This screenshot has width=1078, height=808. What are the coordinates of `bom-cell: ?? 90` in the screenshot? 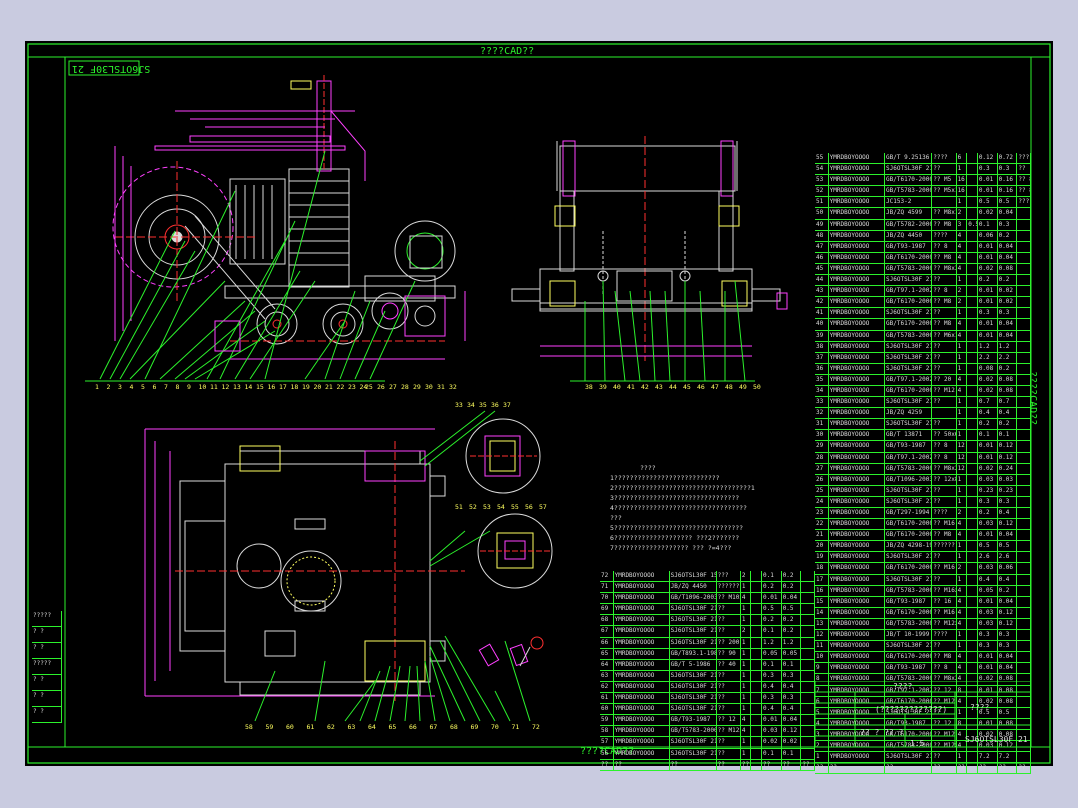 It's located at (729, 653).